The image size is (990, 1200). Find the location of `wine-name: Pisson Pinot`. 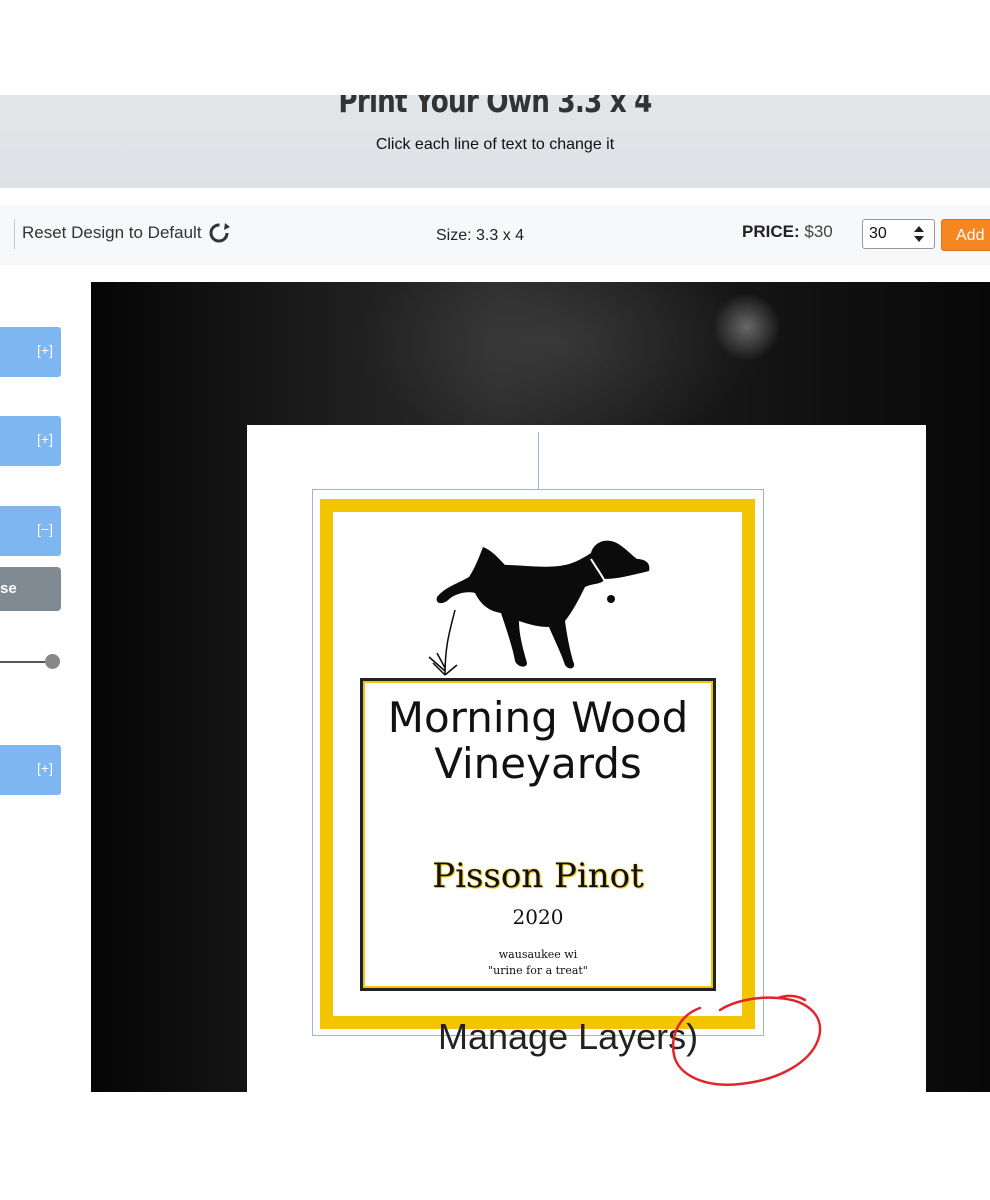

wine-name: Pisson Pinot is located at coordinates (538, 876).